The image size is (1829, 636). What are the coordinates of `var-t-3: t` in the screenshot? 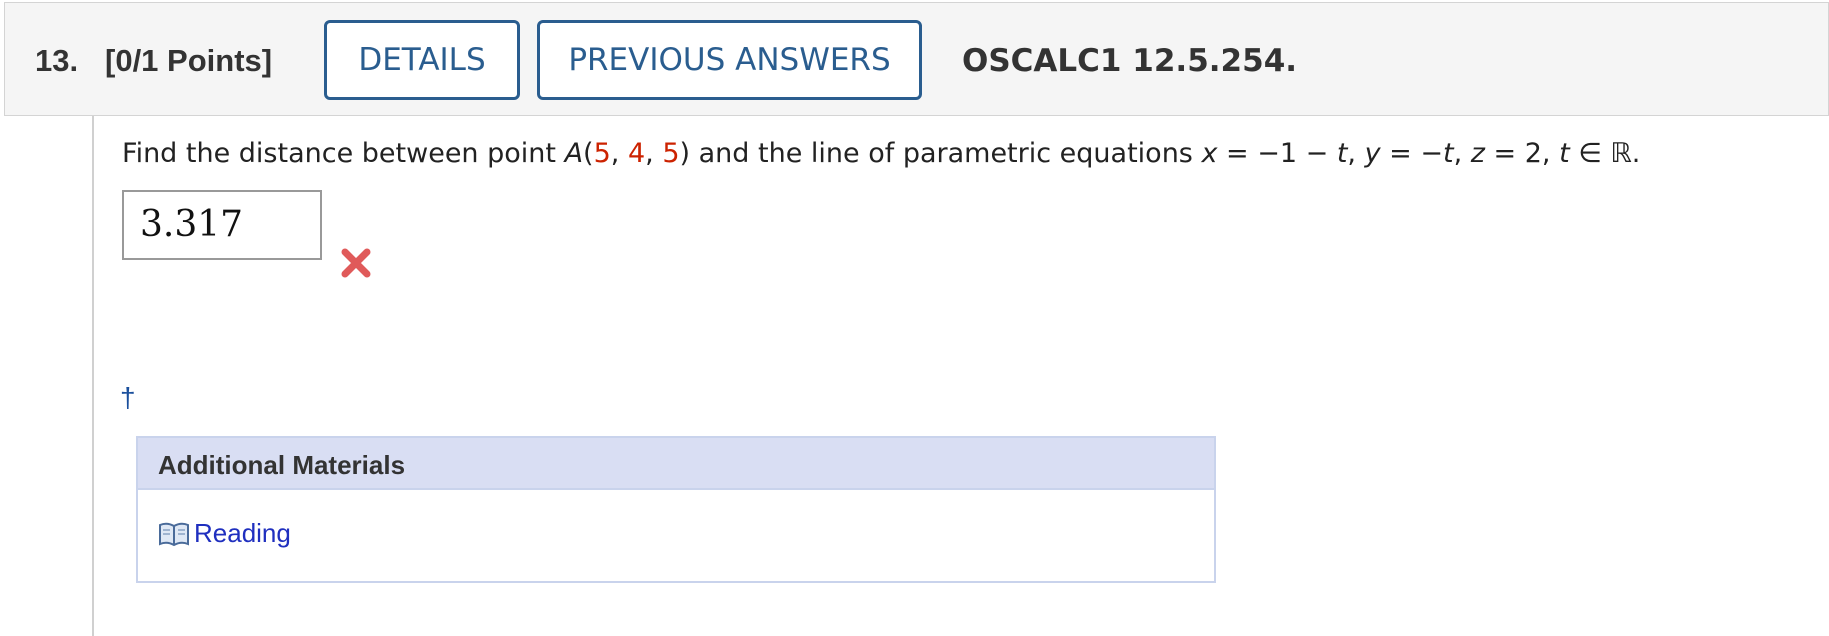 It's located at (1564, 153).